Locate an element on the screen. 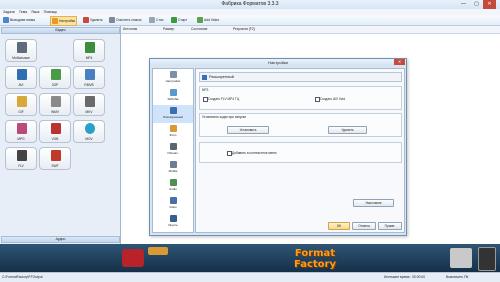  shutdown-option: Выключить ПК is located at coordinates (457, 277).